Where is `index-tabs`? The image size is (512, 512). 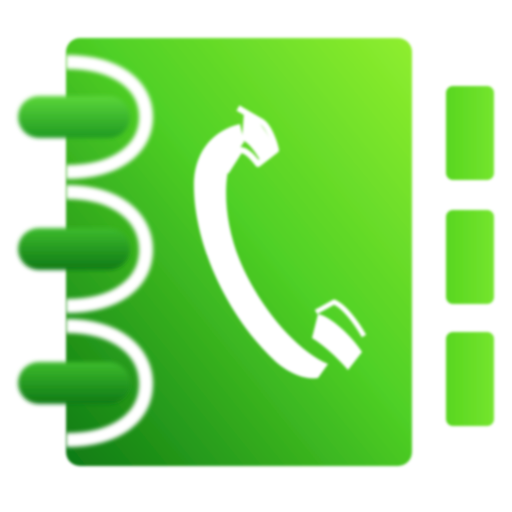 index-tabs is located at coordinates (470, 256).